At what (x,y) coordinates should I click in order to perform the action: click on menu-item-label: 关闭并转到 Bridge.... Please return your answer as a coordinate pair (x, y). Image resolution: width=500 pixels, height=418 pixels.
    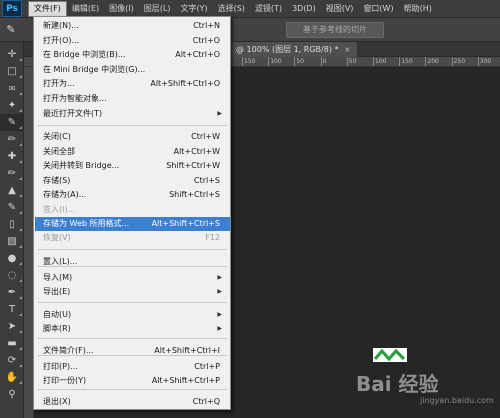
    Looking at the image, I should click on (81, 165).